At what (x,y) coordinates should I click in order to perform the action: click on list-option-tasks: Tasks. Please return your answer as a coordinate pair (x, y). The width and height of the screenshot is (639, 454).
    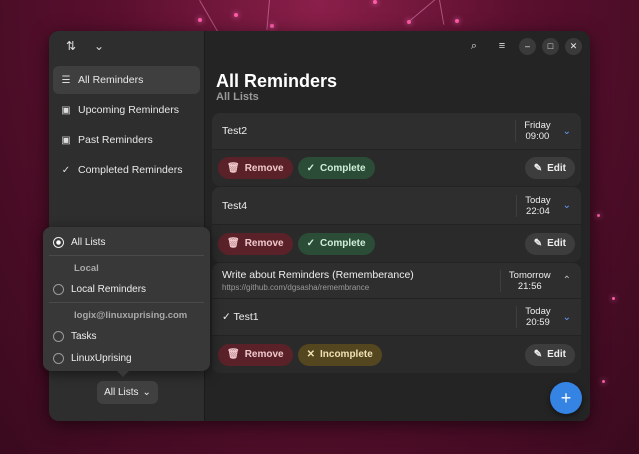
    Looking at the image, I should click on (126, 336).